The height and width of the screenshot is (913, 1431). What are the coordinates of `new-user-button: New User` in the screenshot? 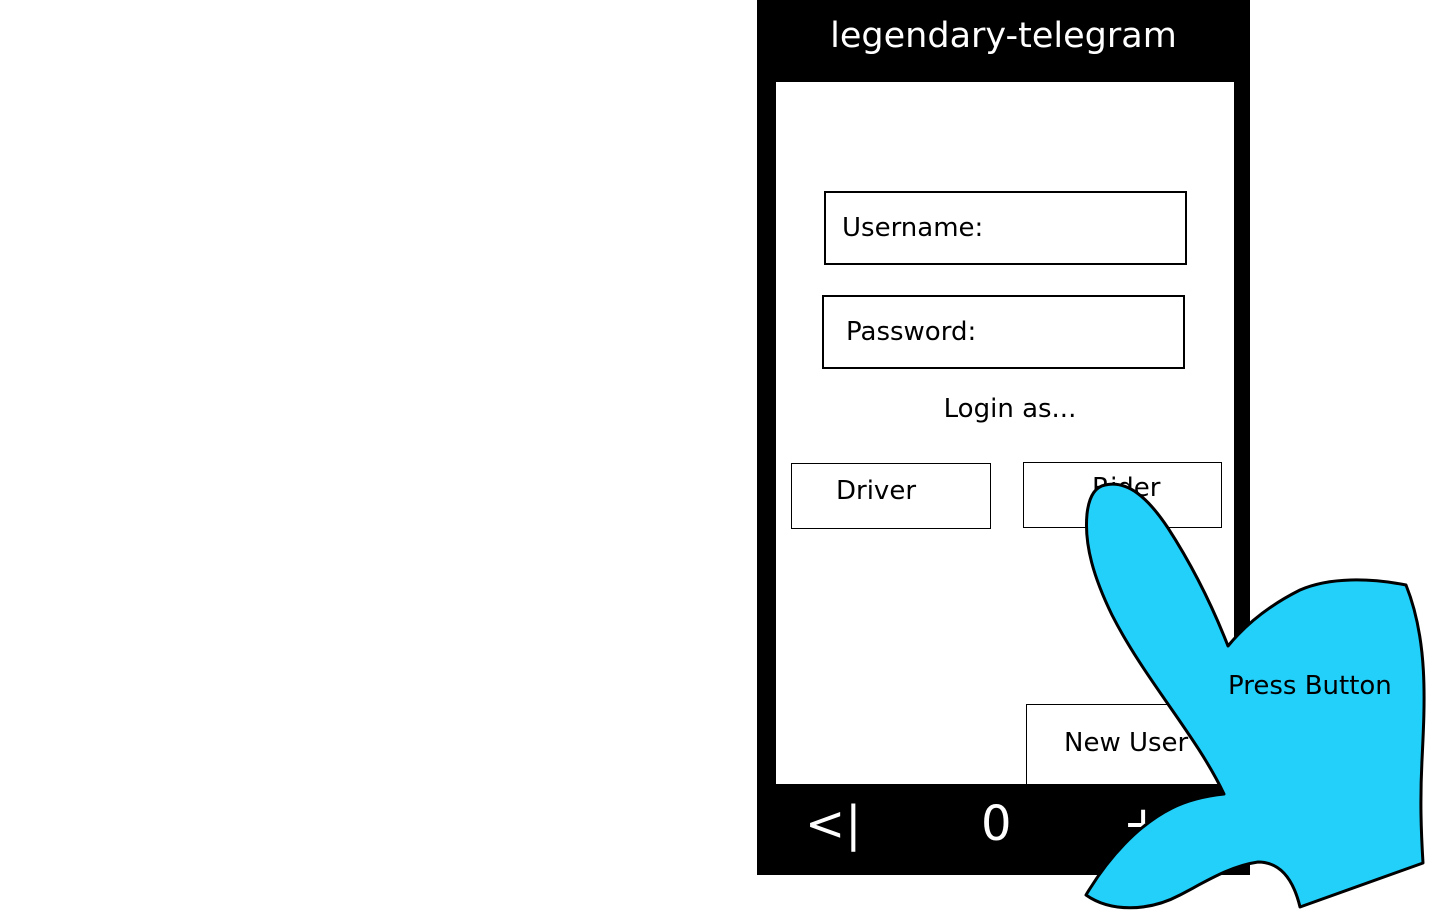 It's located at (1130, 744).